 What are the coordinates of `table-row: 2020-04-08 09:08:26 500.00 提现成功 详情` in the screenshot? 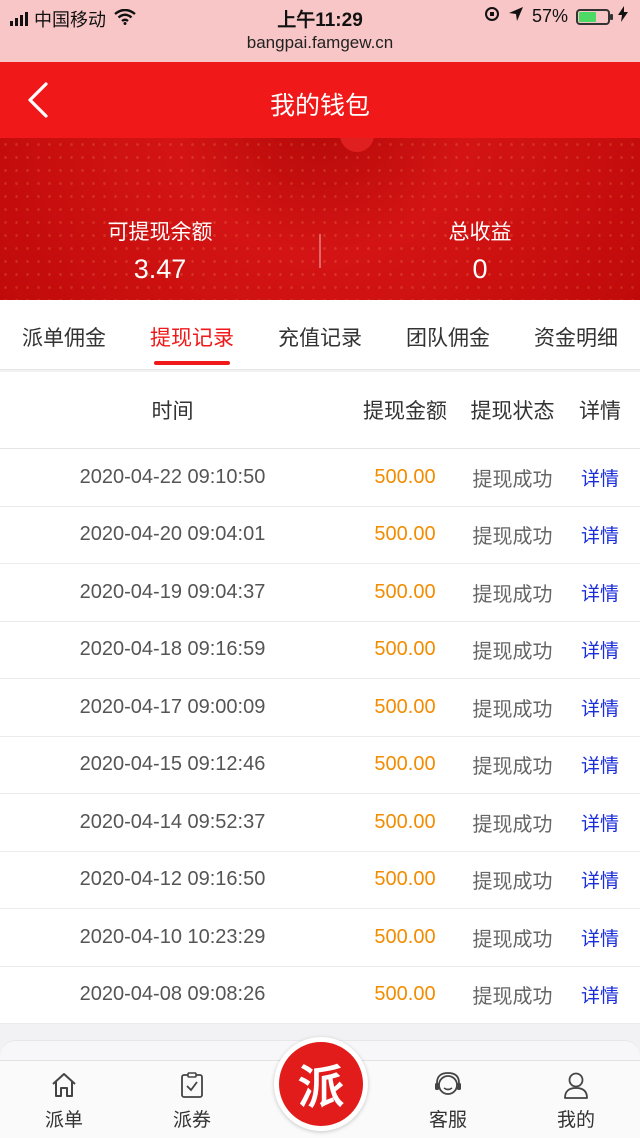 It's located at (320, 995).